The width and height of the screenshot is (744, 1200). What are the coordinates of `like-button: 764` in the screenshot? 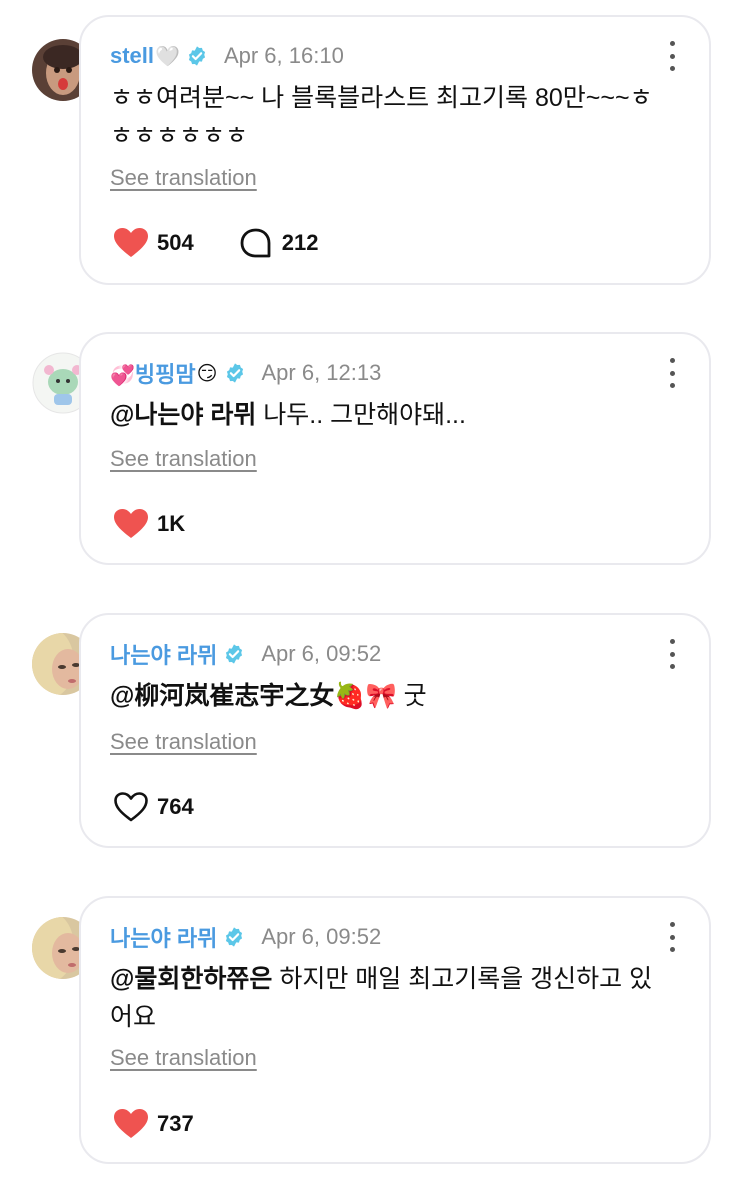 It's located at (153, 807).